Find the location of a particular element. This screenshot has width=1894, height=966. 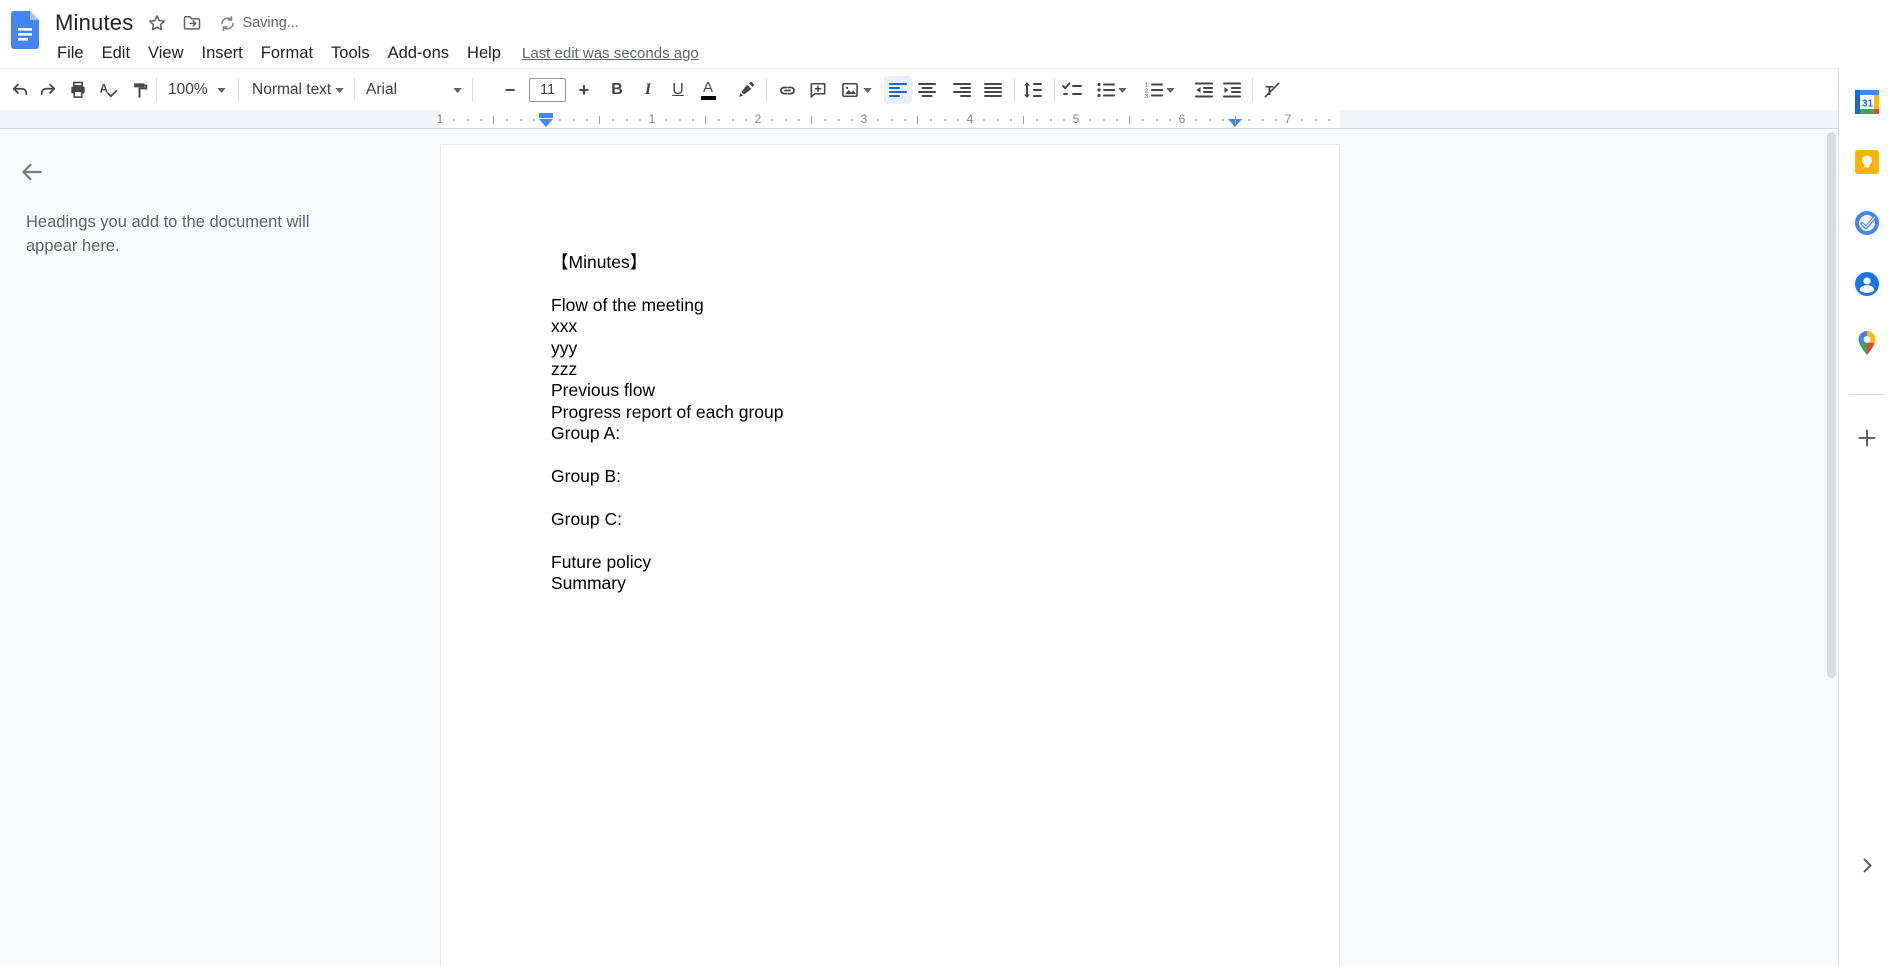

doc-line: Flow of the meeting is located at coordinates (627, 304).